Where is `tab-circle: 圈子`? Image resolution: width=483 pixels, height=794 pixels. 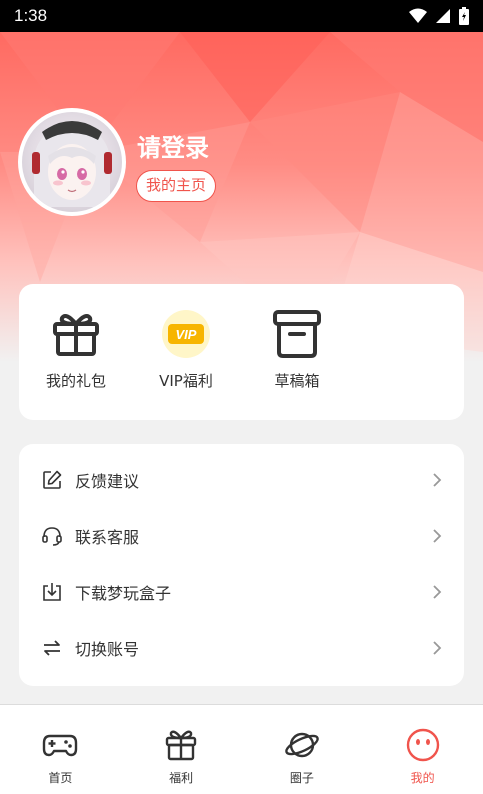
tab-circle: 圈子 is located at coordinates (302, 749).